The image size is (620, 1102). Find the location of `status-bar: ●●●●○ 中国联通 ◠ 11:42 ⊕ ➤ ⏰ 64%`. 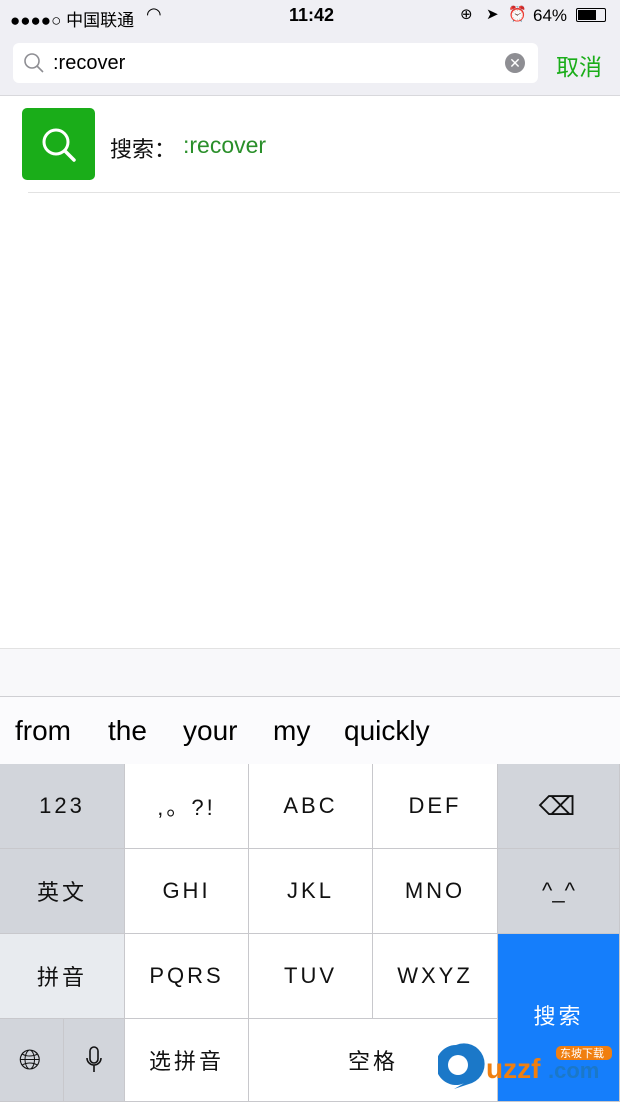

status-bar: ●●●●○ 中国联通 ◠ 11:42 ⊕ ➤ ⏰ 64% is located at coordinates (310, 16).